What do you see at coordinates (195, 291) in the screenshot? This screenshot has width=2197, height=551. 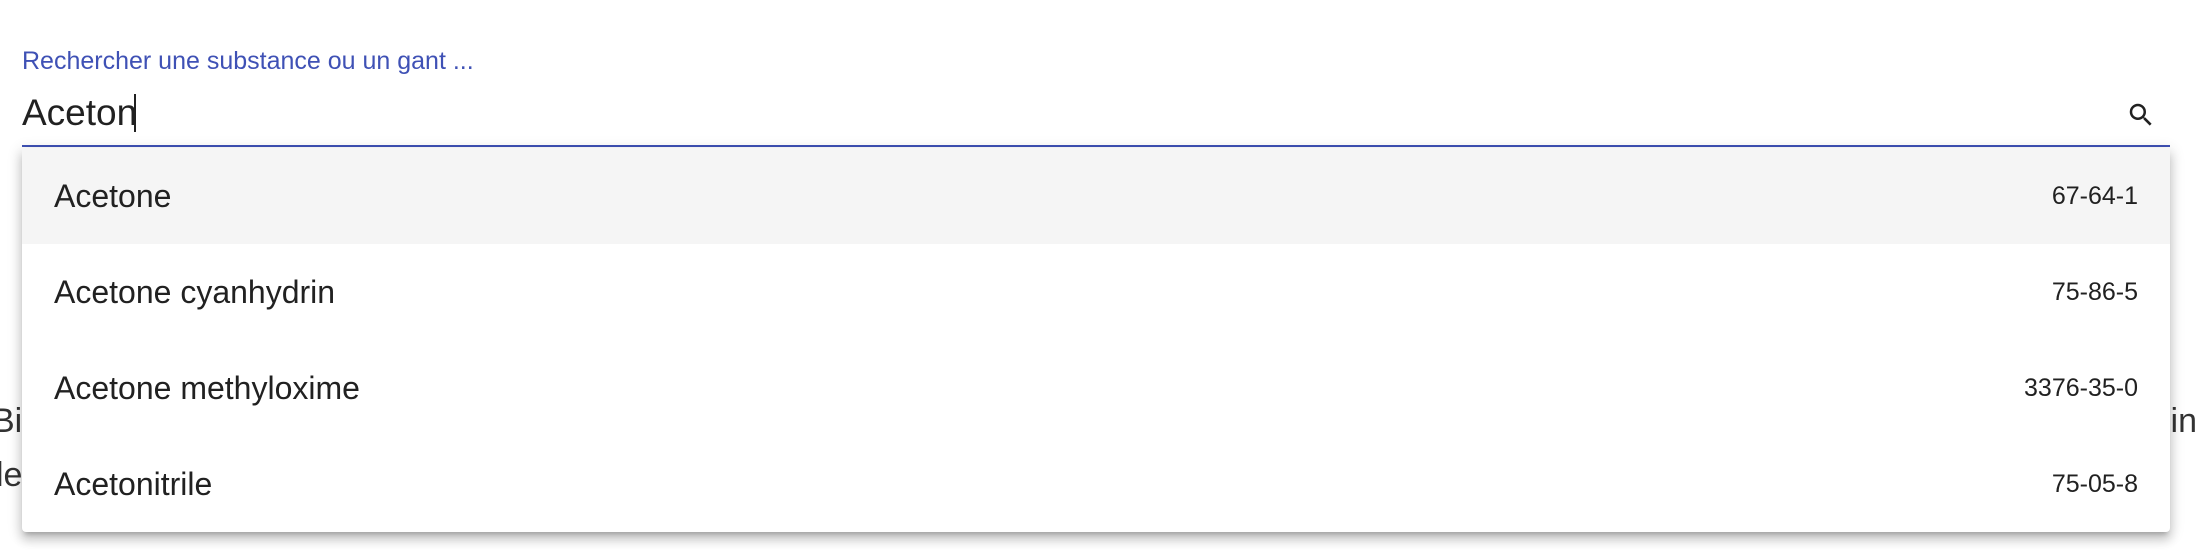 I see `option-name: Acetone cyanhydrin` at bounding box center [195, 291].